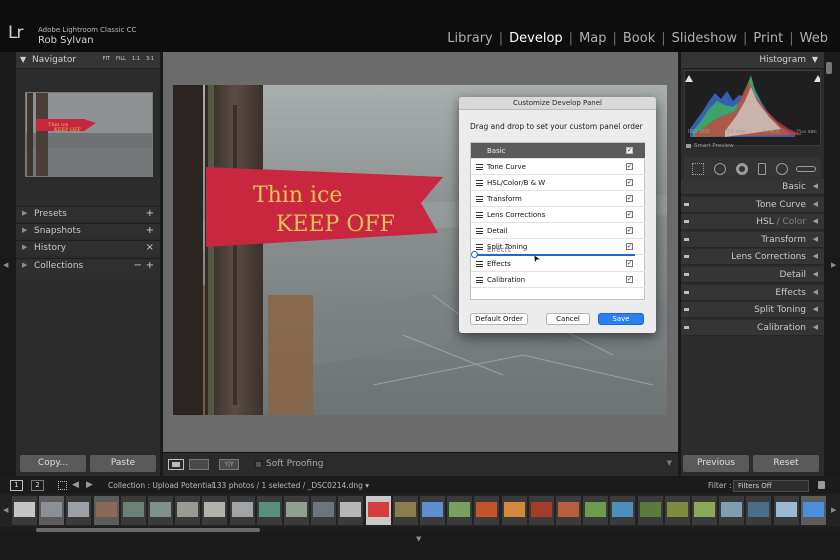  Describe the element at coordinates (762, 169) in the screenshot. I see `graduated-filter-icon` at that location.